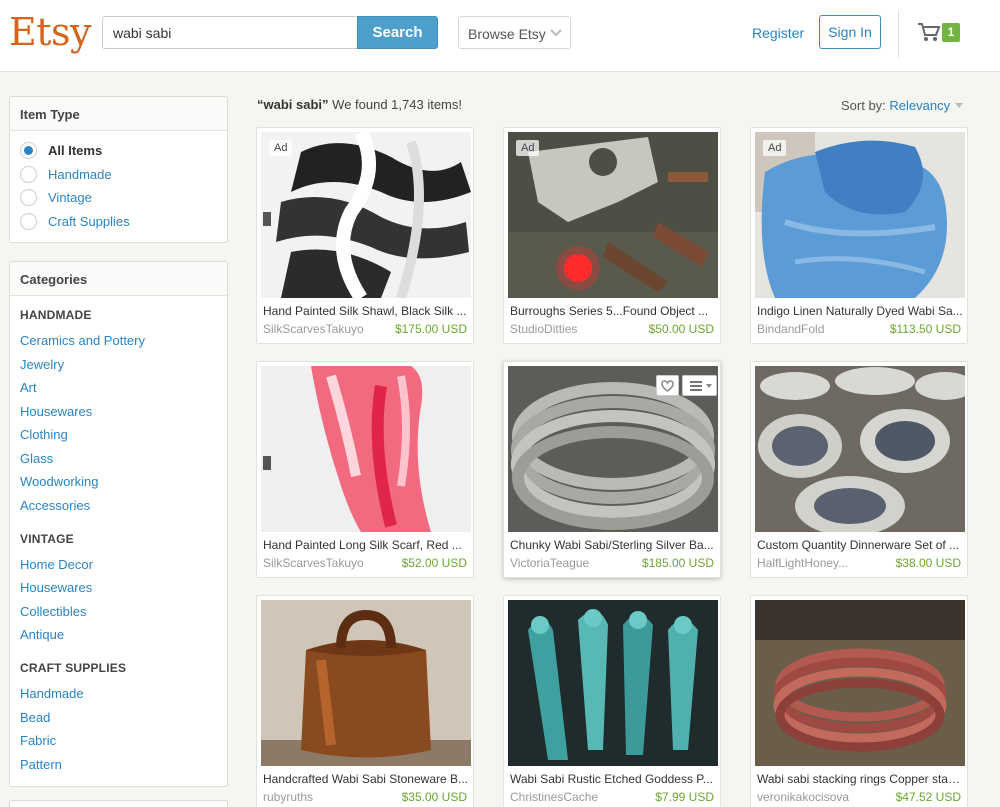  I want to click on search-input, so click(230, 32).